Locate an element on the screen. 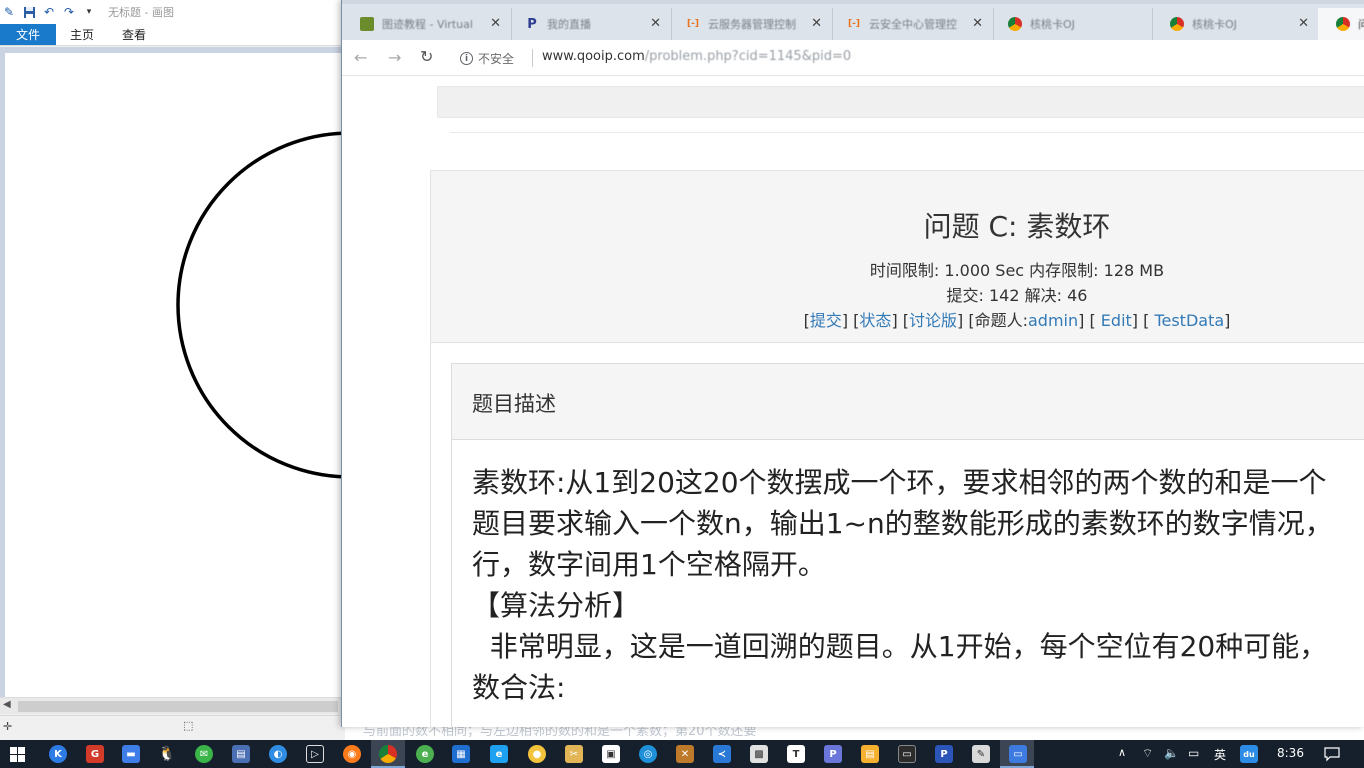 Image resolution: width=1364 pixels, height=768 pixels. browser-tab-3: [-] 云服务器管理控制 ✕ is located at coordinates (750, 24).